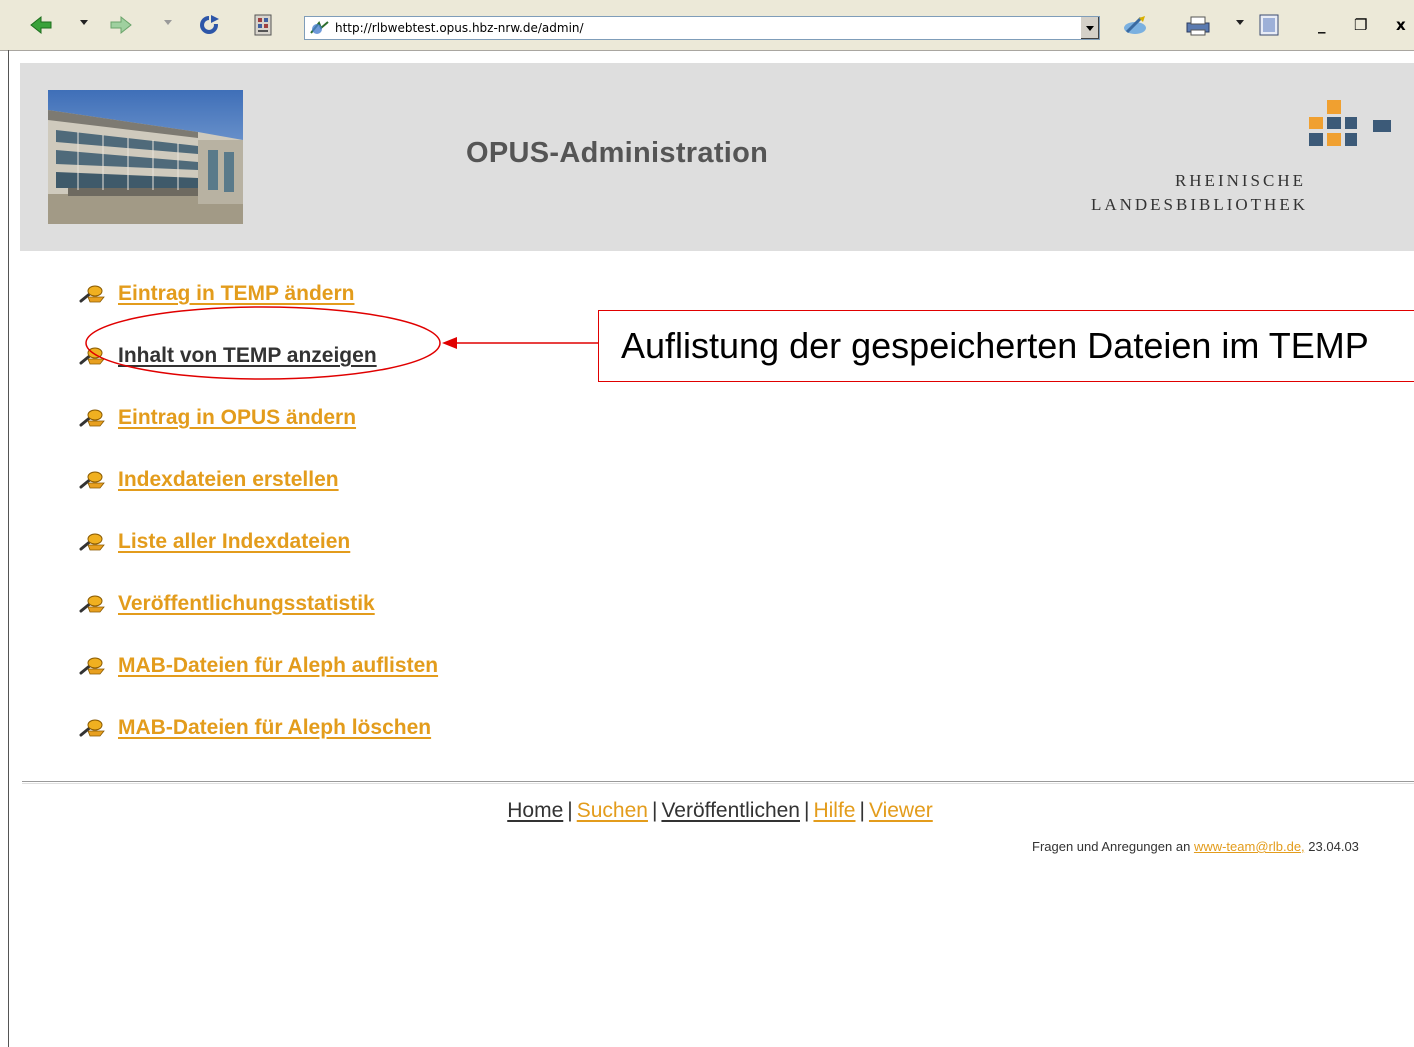 The width and height of the screenshot is (1414, 1047). What do you see at coordinates (617, 153) in the screenshot?
I see `page-title: OPUS-Administration` at bounding box center [617, 153].